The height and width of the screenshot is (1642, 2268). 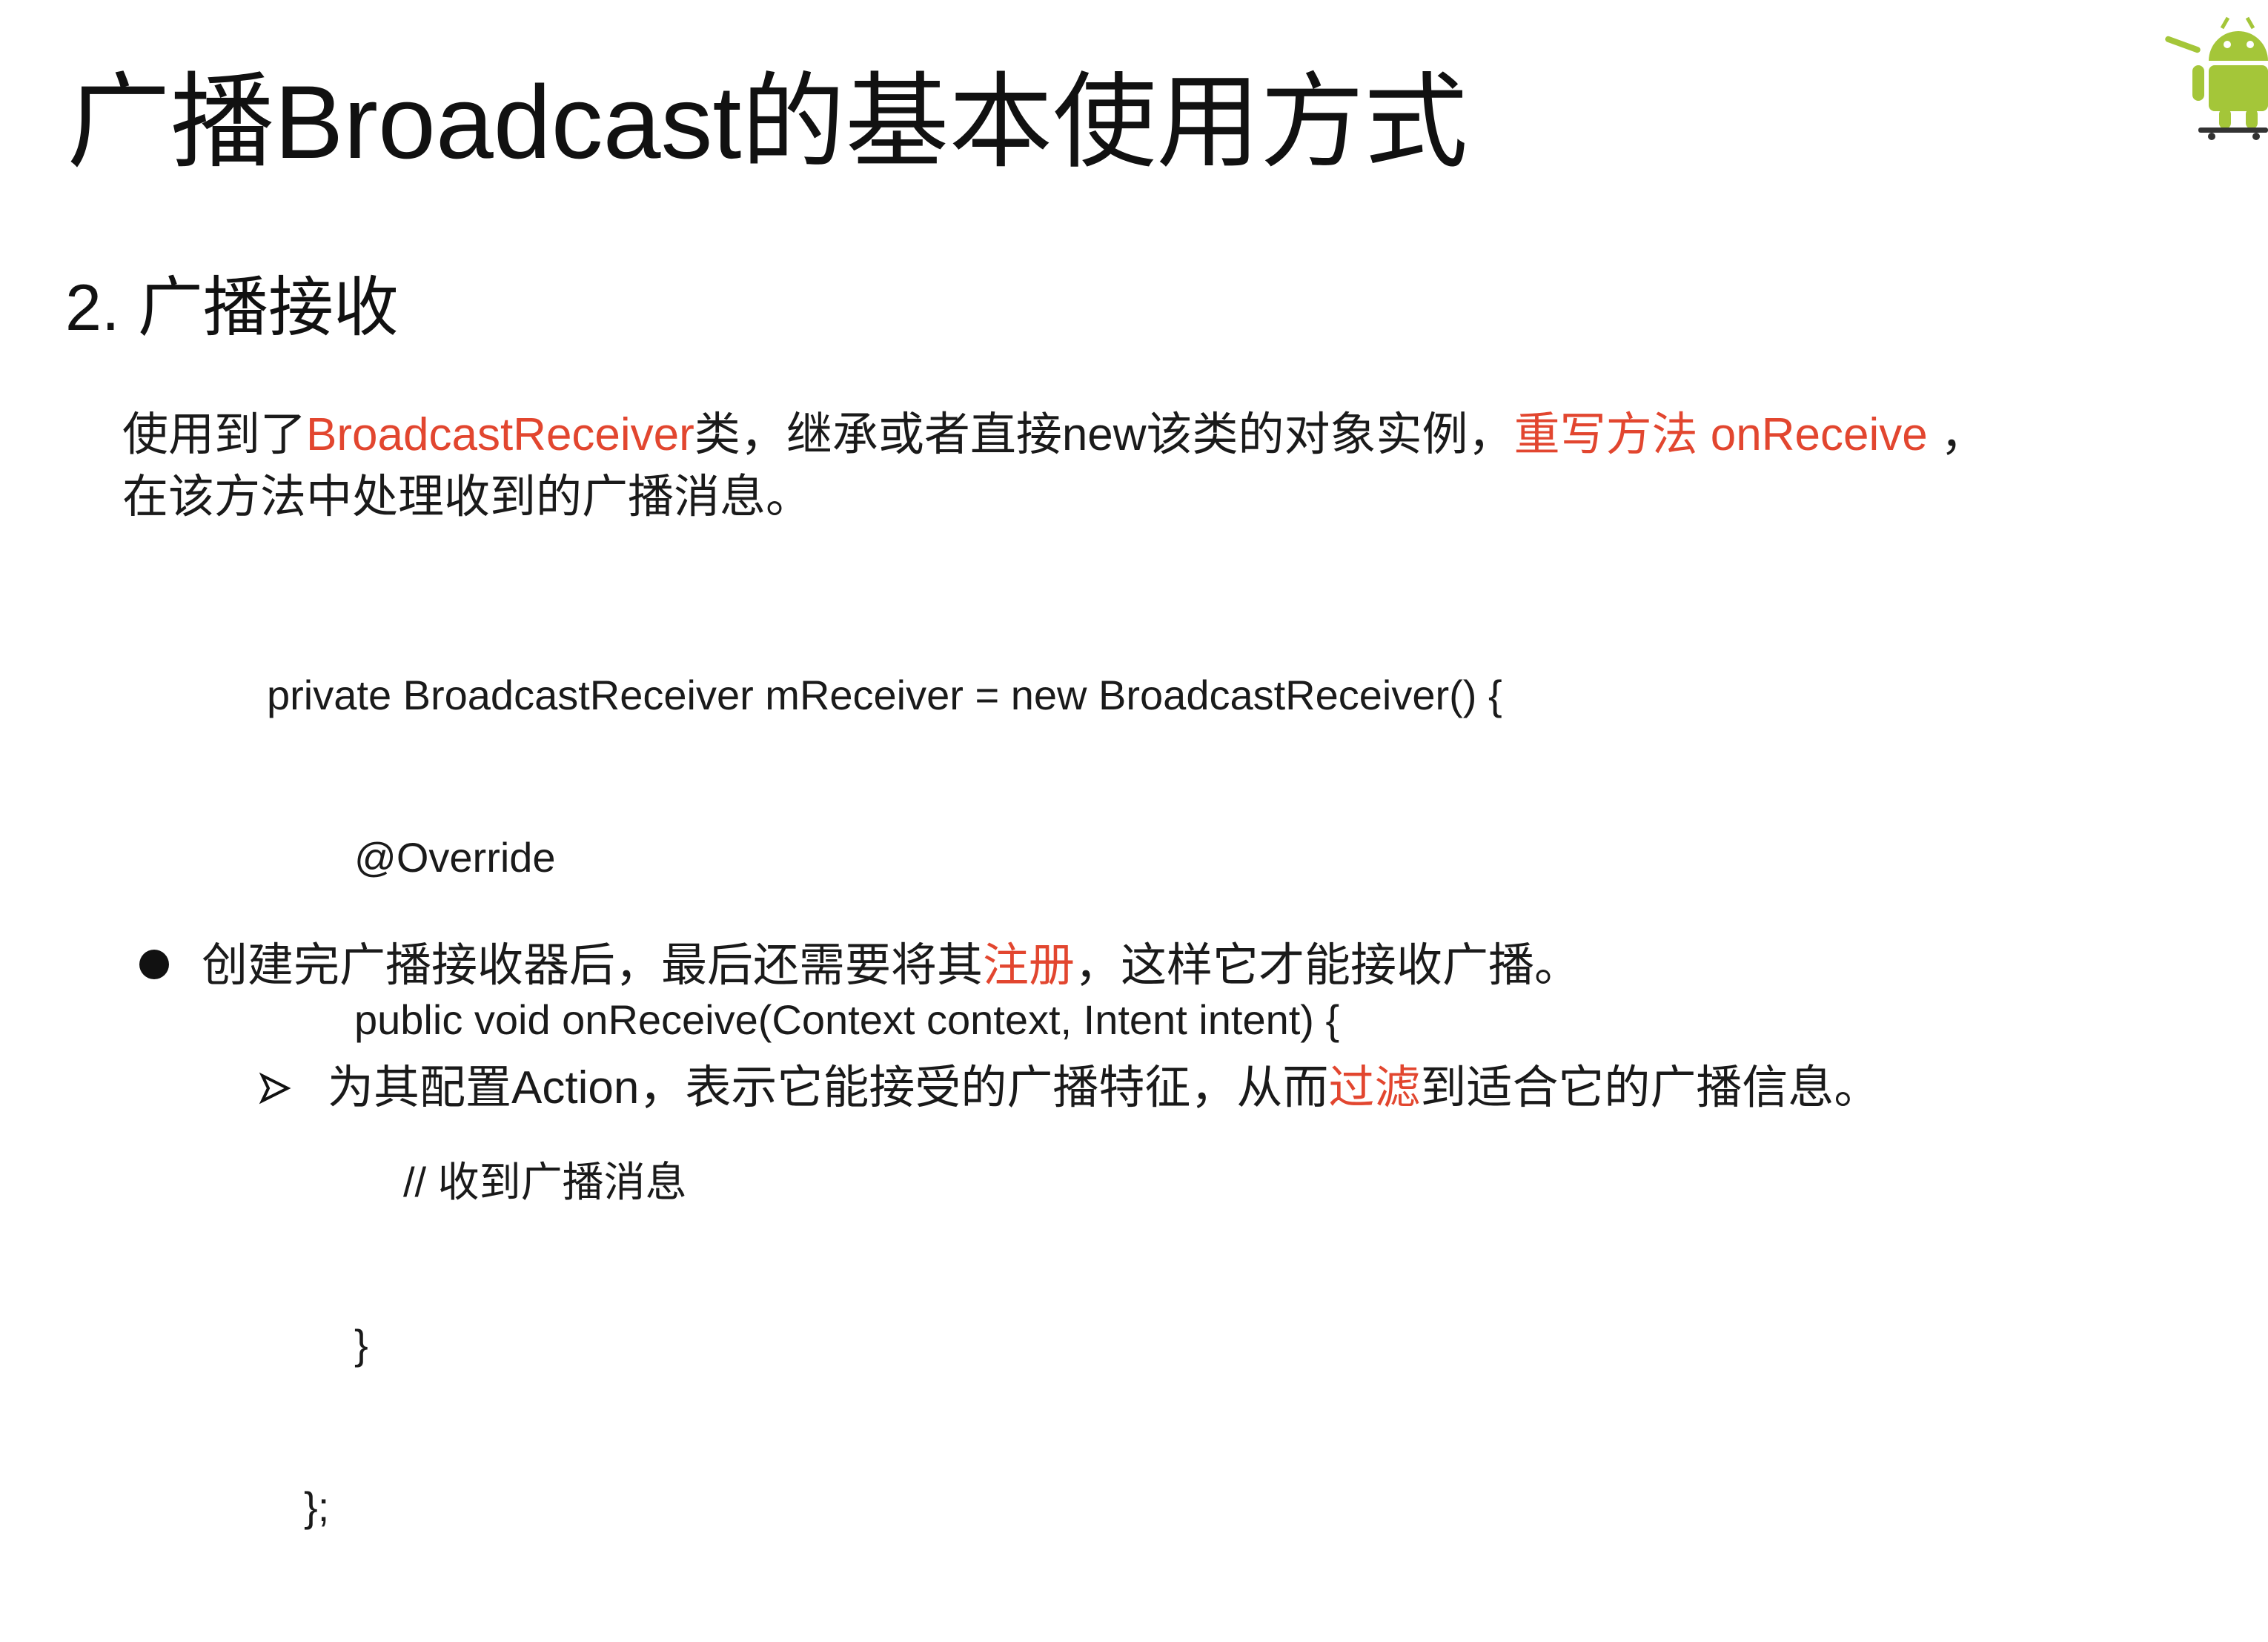 I want to click on code-line: // 收到广播消息, so click(x=545, y=1182).